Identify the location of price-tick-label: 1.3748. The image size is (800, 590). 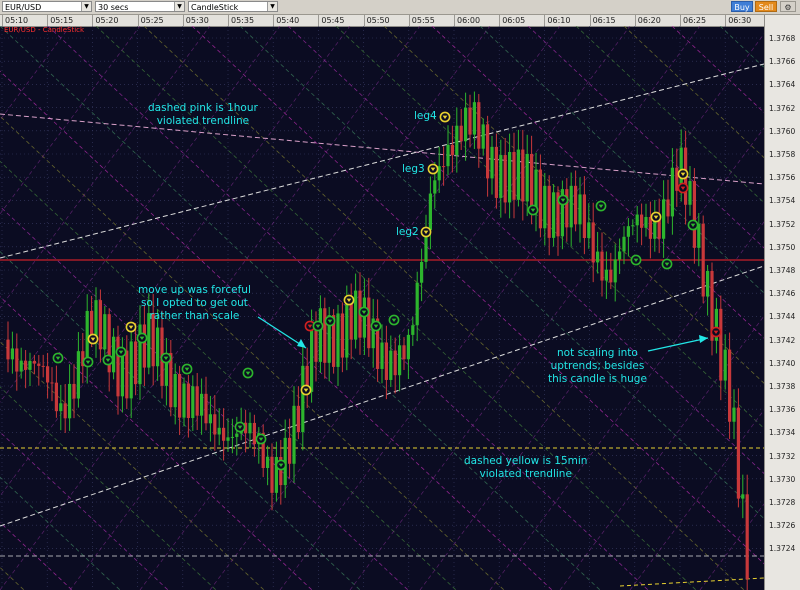
(782, 270).